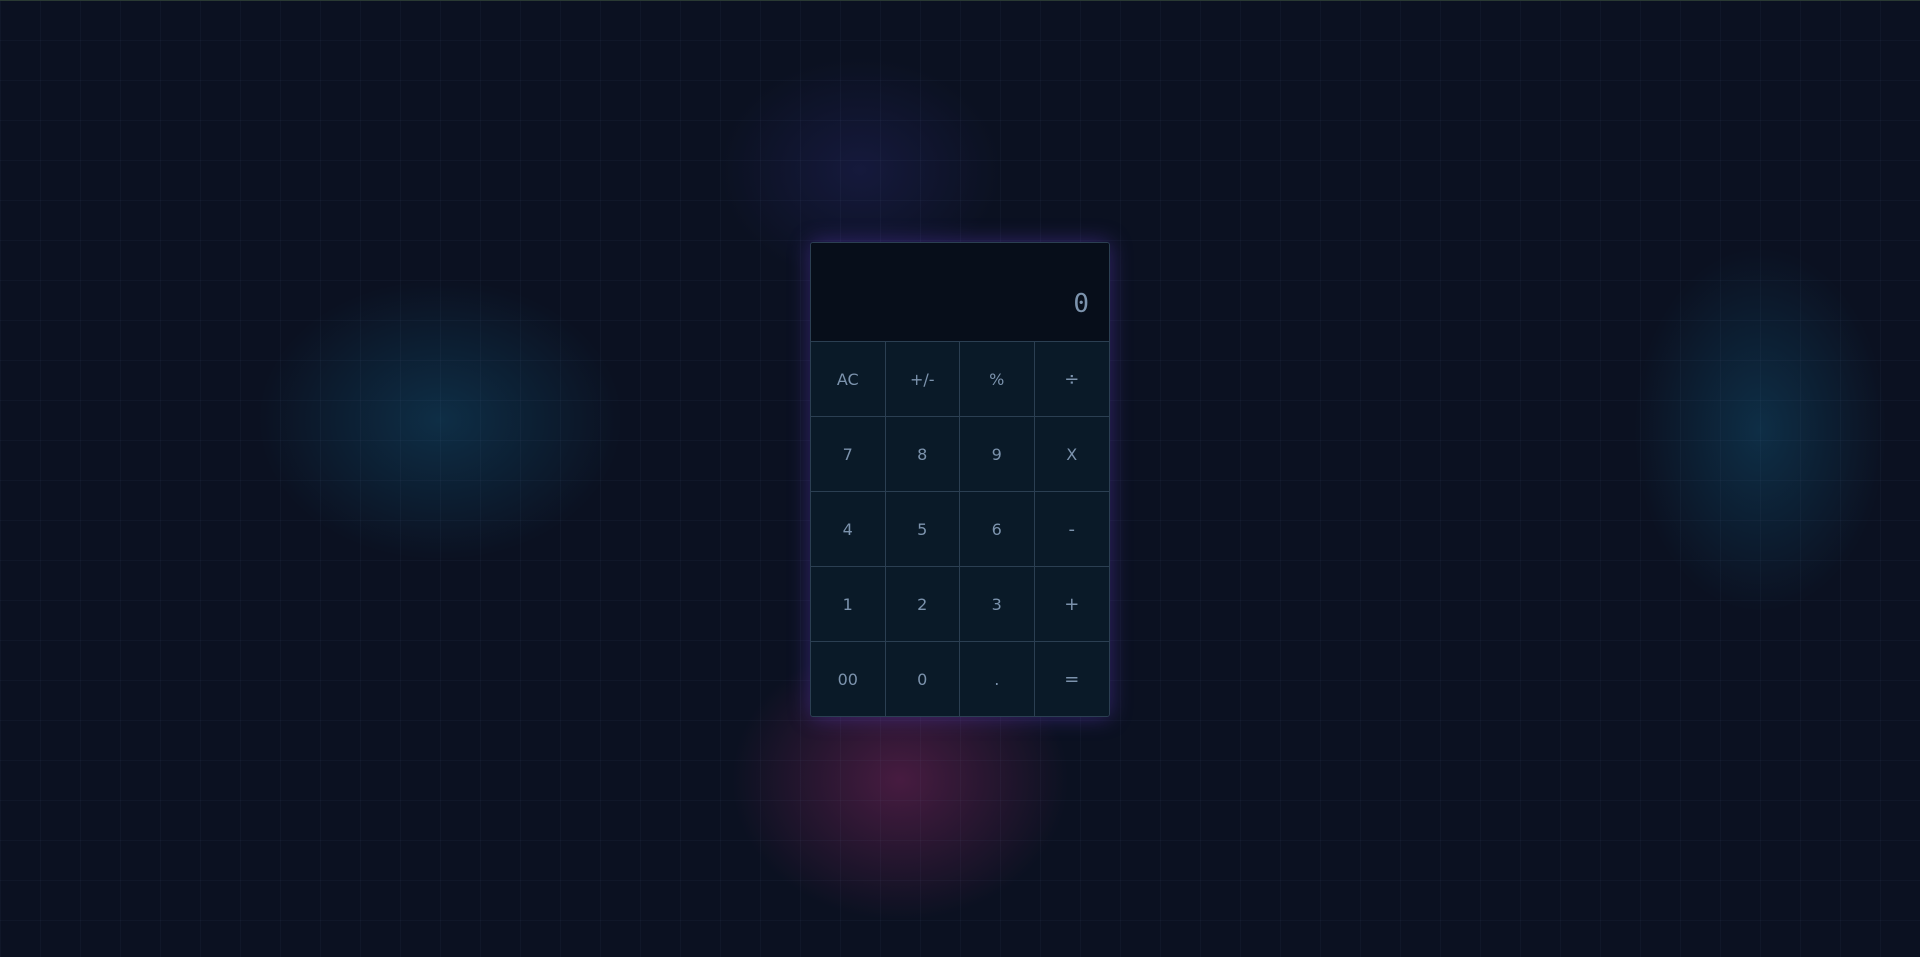 This screenshot has width=1920, height=957. Describe the element at coordinates (960, 292) in the screenshot. I see `calculator-display: 0` at that location.